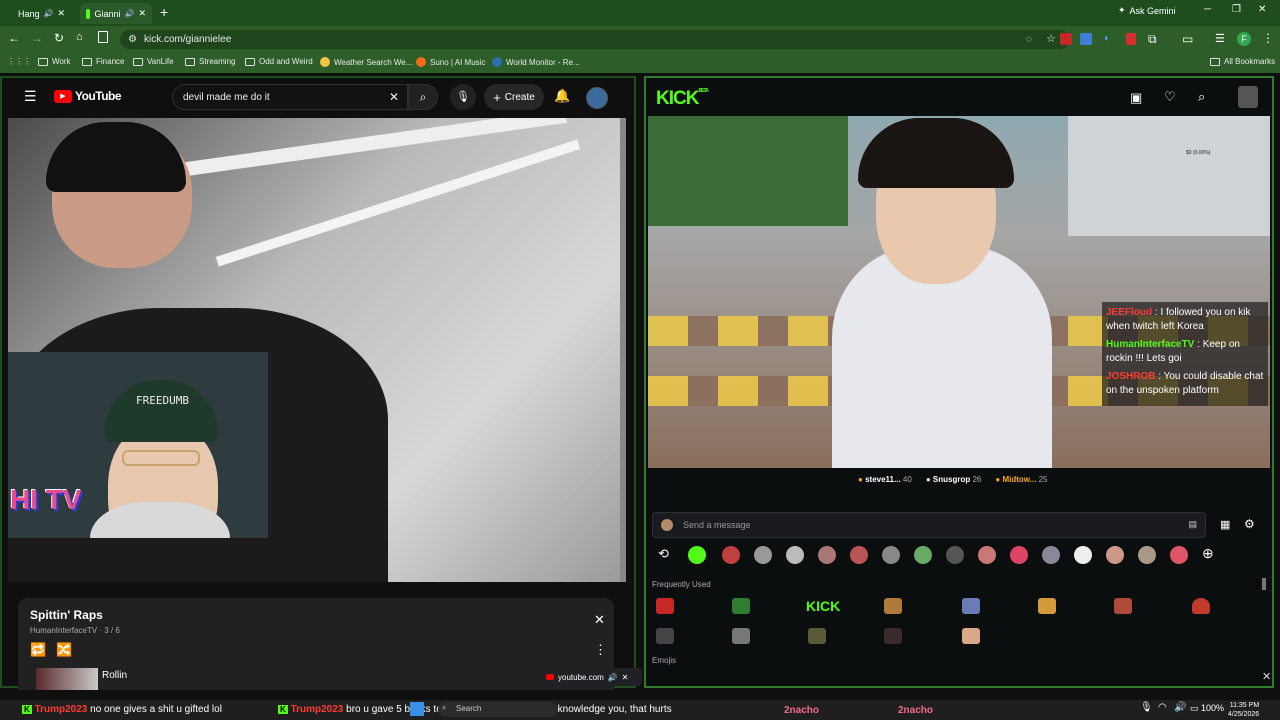  What do you see at coordinates (1243, 710) in the screenshot?
I see `system-clock: 11:35 PM 4/25/2026` at bounding box center [1243, 710].